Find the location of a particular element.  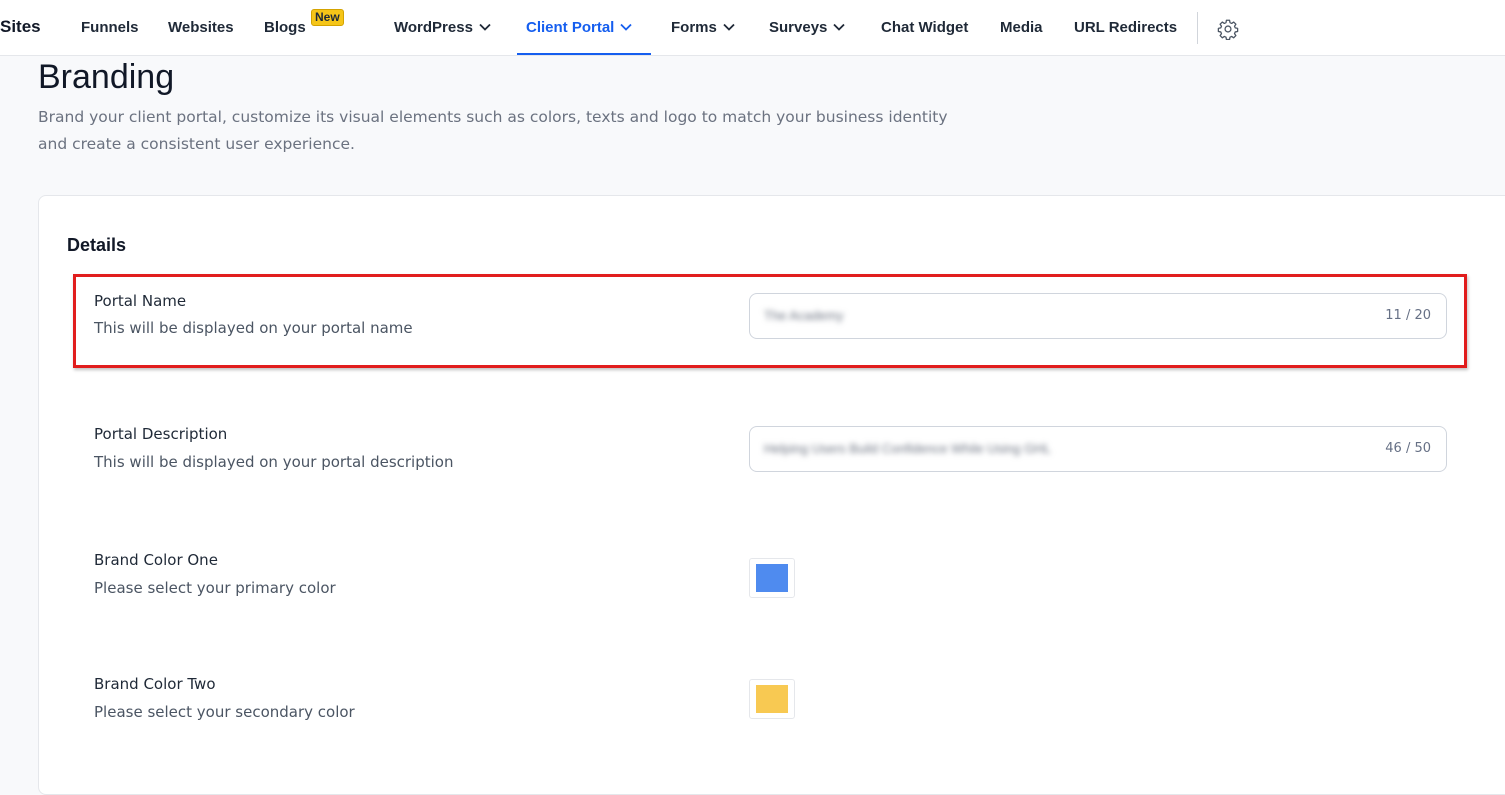

nav-item-funnels: Funnels is located at coordinates (110, 27).